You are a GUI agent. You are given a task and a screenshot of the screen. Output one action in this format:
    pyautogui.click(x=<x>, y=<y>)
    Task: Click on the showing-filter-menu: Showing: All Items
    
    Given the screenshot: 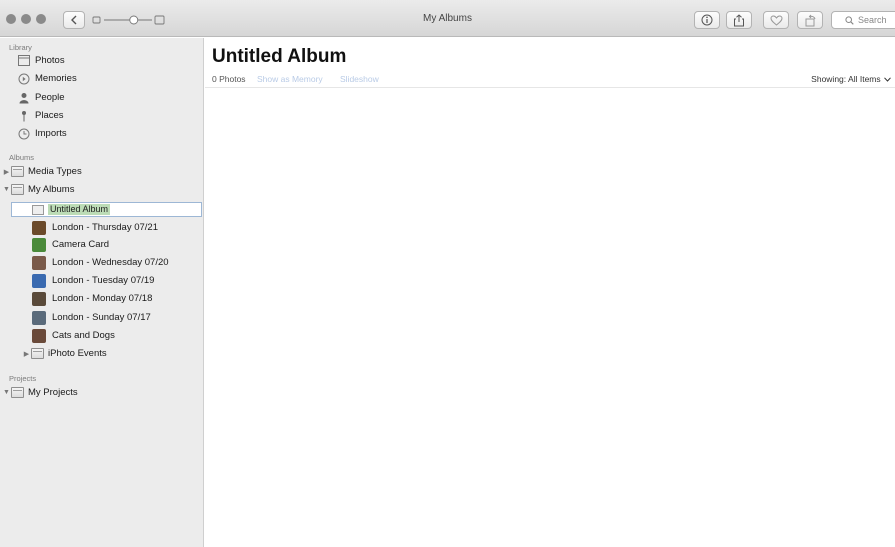 What is the action you would take?
    pyautogui.click(x=851, y=79)
    